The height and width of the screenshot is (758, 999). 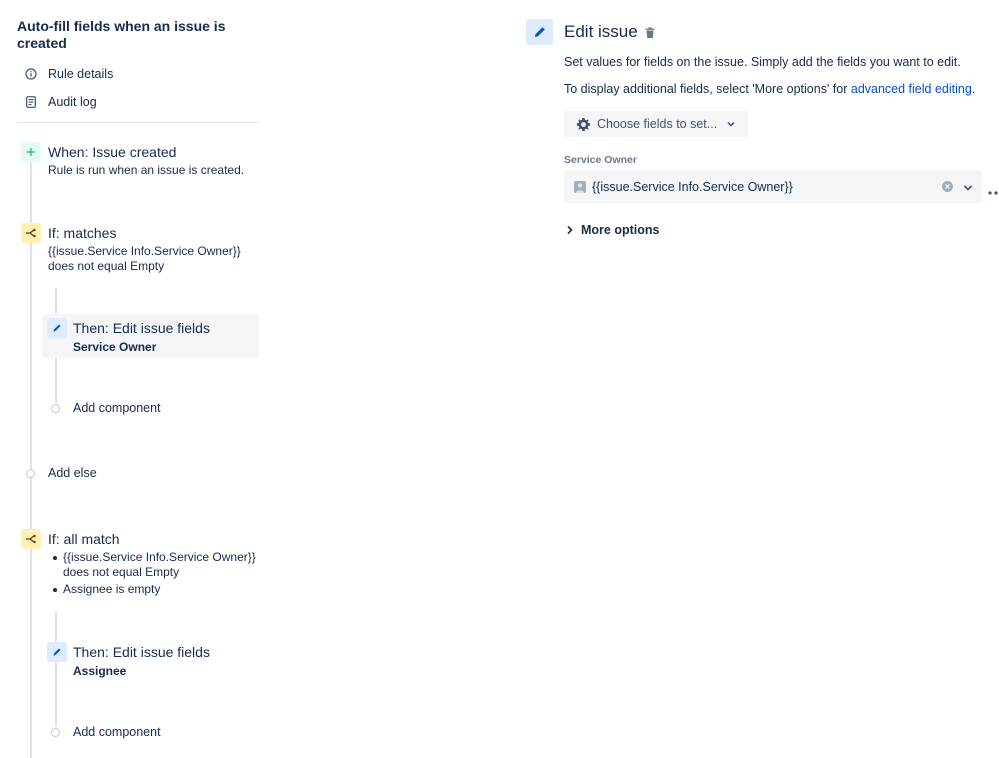 I want to click on nav-audit-log-label: Audit log, so click(x=72, y=102).